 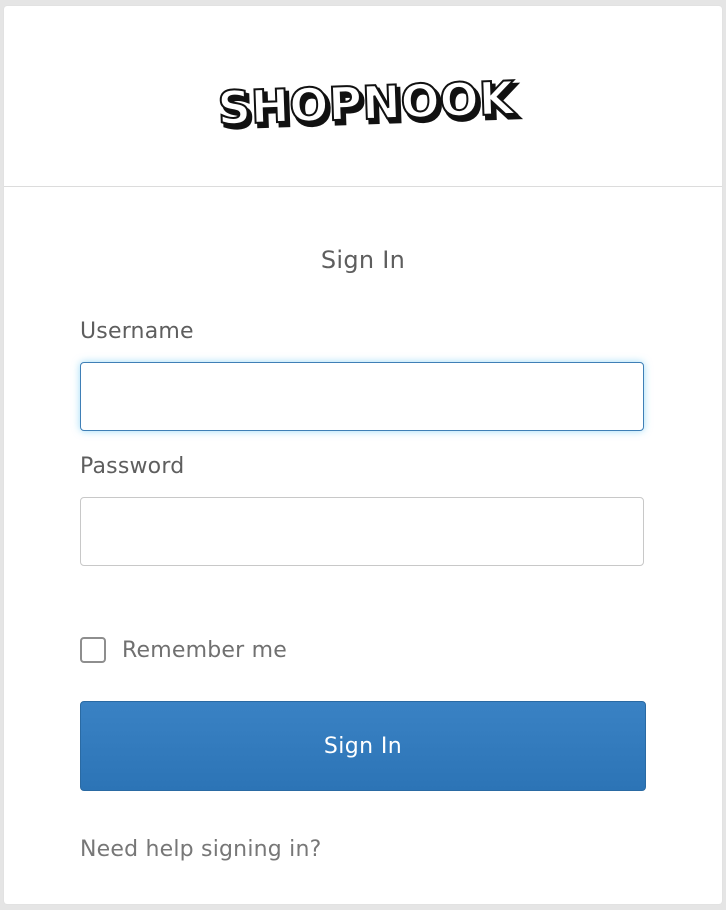 I want to click on password-label: Password, so click(x=132, y=466).